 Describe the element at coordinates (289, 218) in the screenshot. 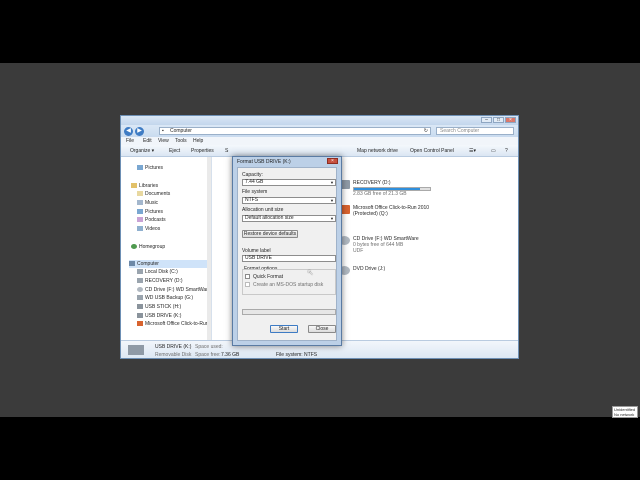

I see `allocation-select: Default allocation size ▼` at that location.